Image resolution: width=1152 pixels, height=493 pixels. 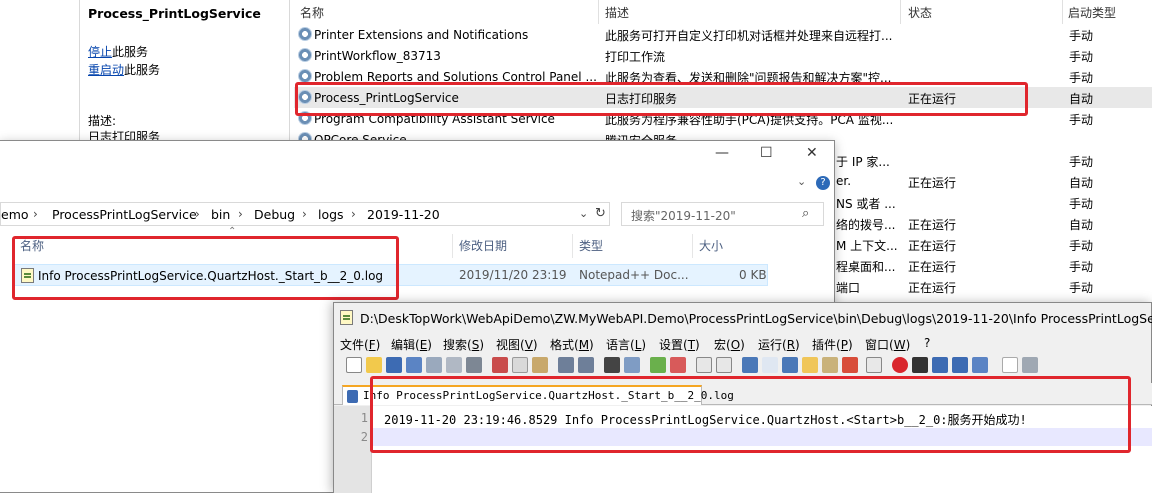 What do you see at coordinates (661, 99) in the screenshot?
I see `highlight-box-service` at bounding box center [661, 99].